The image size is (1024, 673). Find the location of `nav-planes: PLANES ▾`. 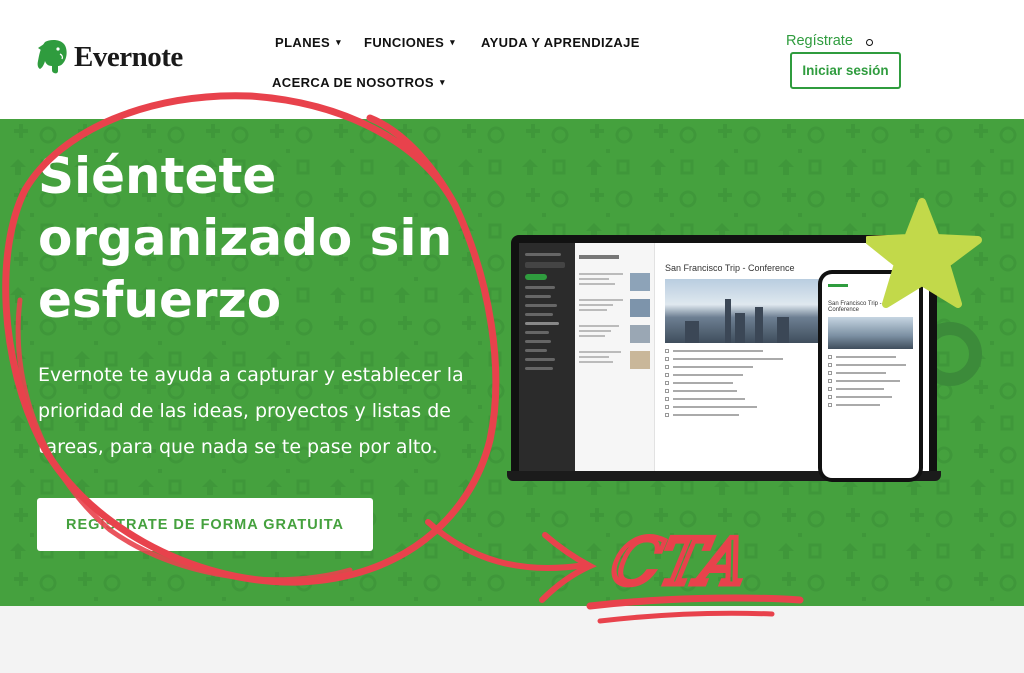

nav-planes: PLANES ▾ is located at coordinates (308, 42).